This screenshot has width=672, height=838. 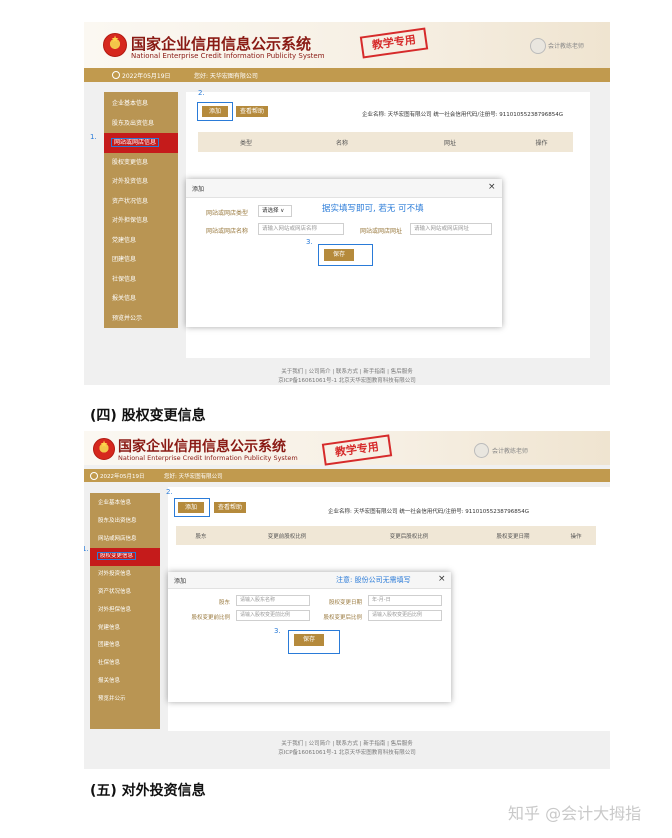 What do you see at coordinates (226, 213) in the screenshot?
I see `site-type-label: 网站或网店类型` at bounding box center [226, 213].